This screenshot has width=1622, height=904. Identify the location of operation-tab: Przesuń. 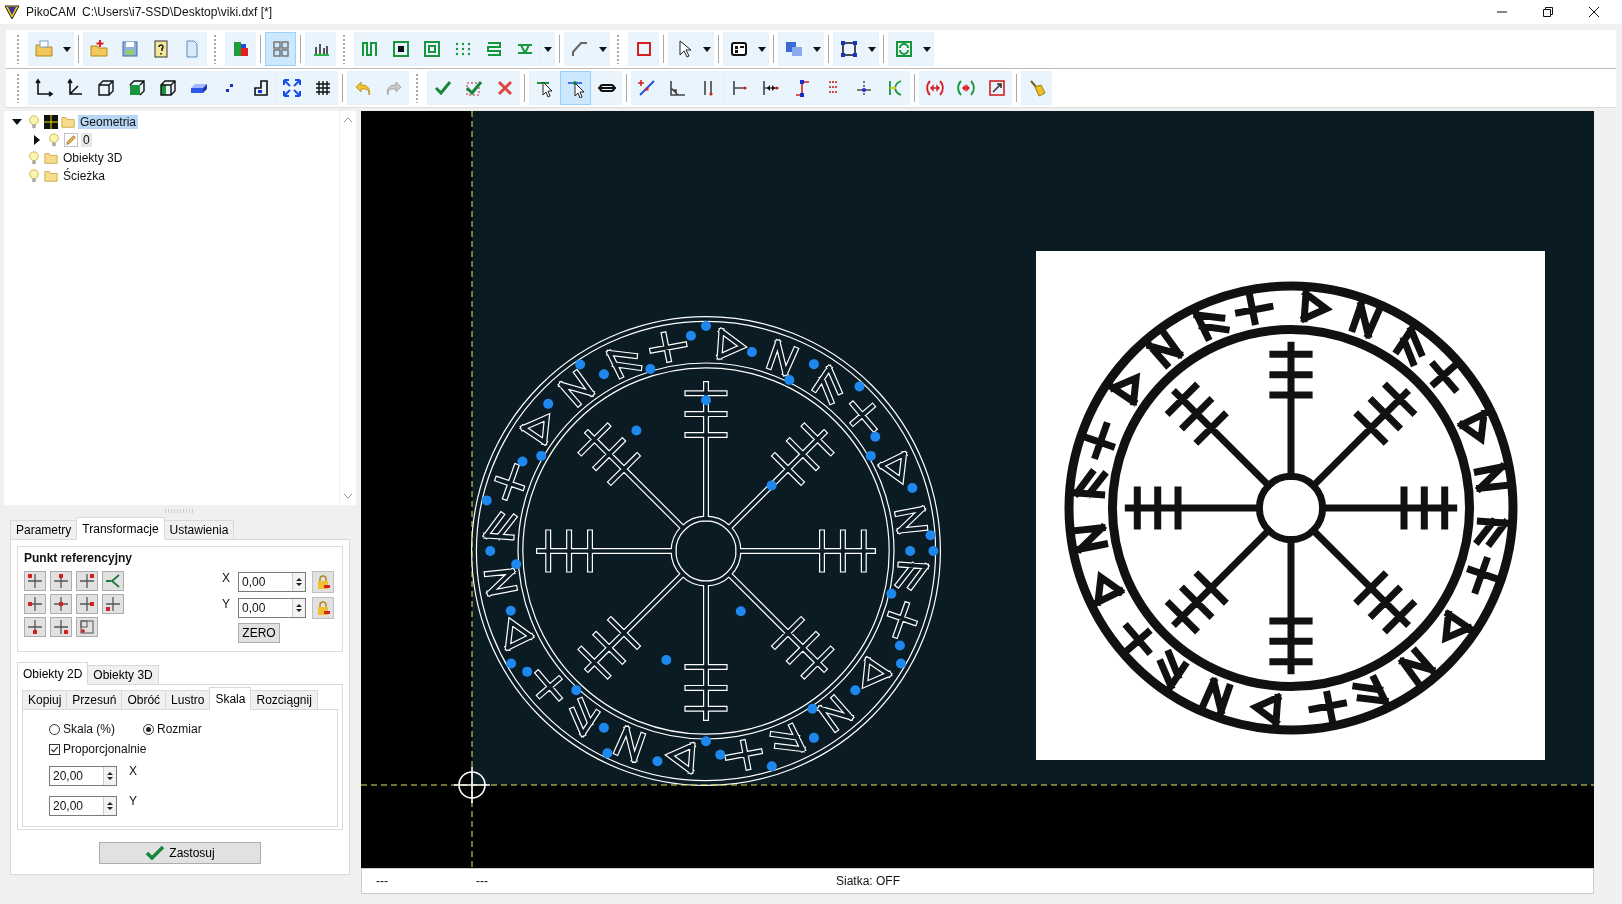
(94, 700).